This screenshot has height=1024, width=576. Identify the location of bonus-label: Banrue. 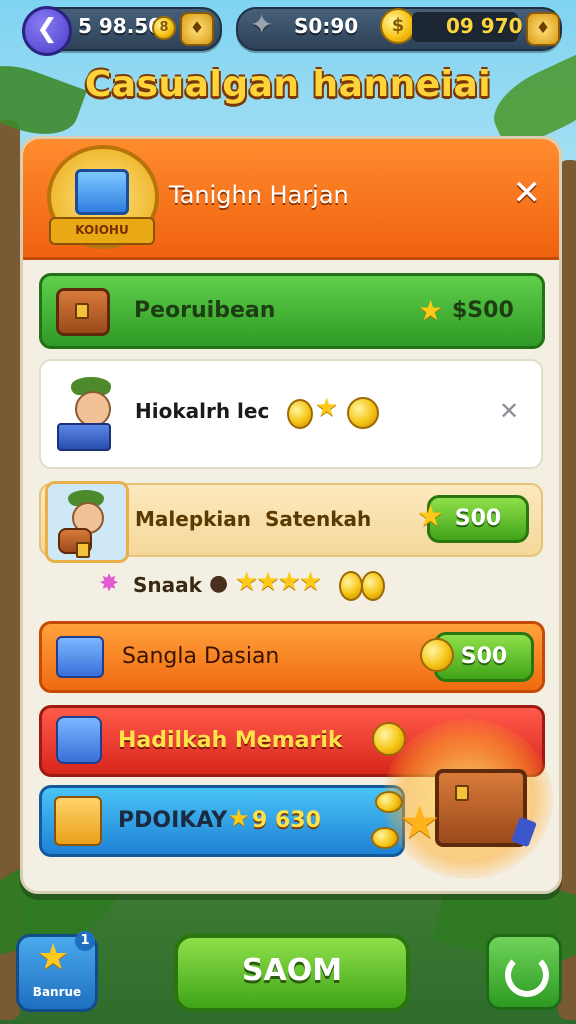
(57, 992).